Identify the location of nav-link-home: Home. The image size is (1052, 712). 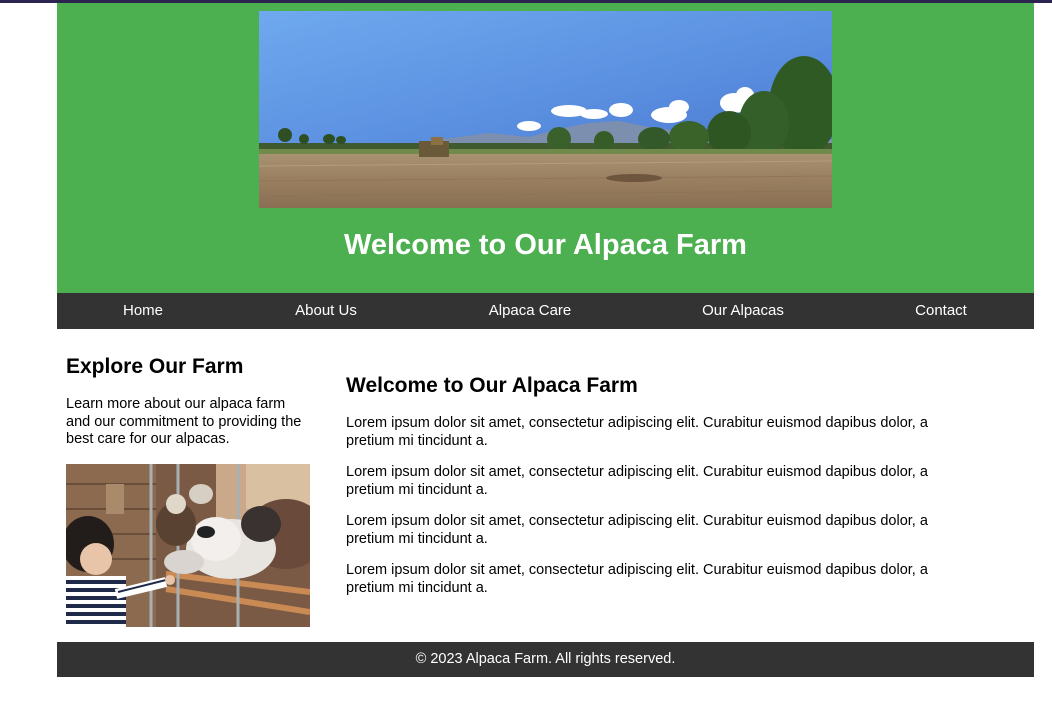
(143, 311).